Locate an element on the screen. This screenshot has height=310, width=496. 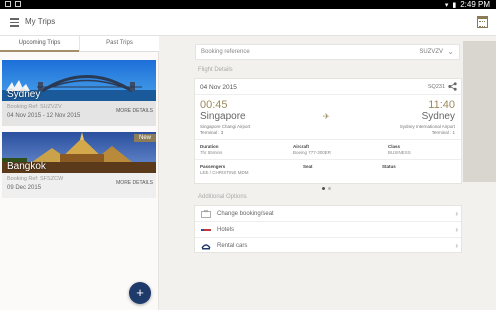
trip-tabs: Upcoming Trips Past Trips is located at coordinates (79, 44).